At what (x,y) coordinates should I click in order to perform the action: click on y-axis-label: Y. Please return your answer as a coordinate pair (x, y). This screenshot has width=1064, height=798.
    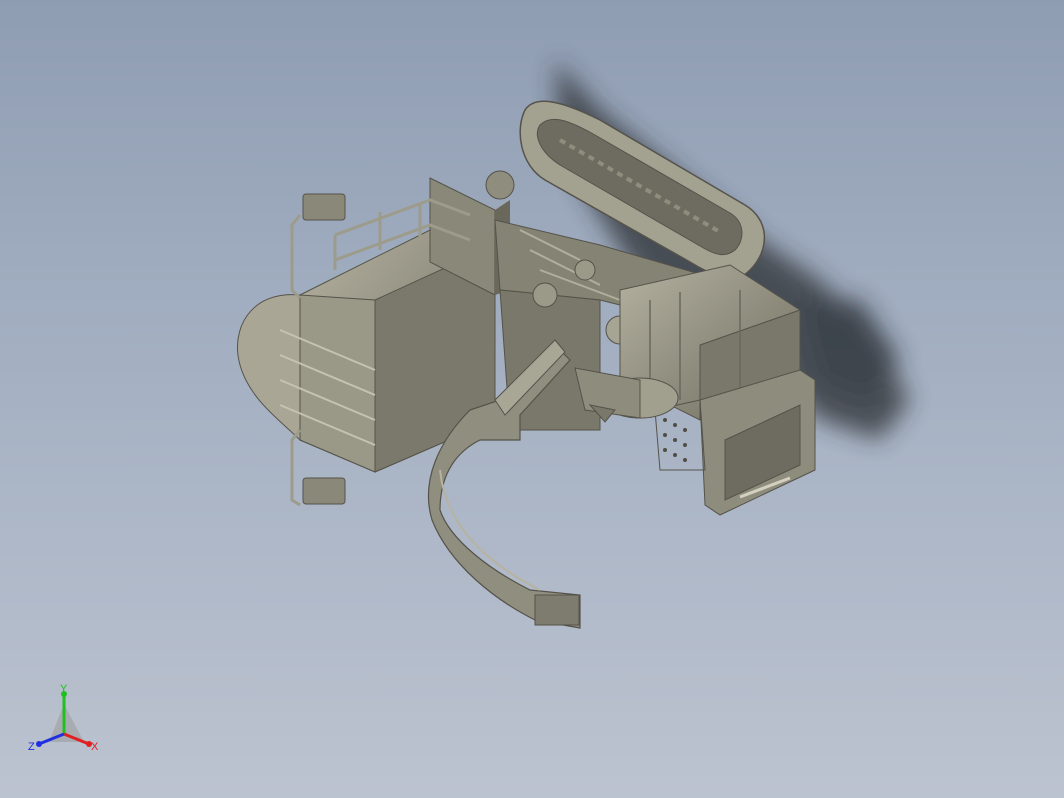
    Looking at the image, I should click on (64, 689).